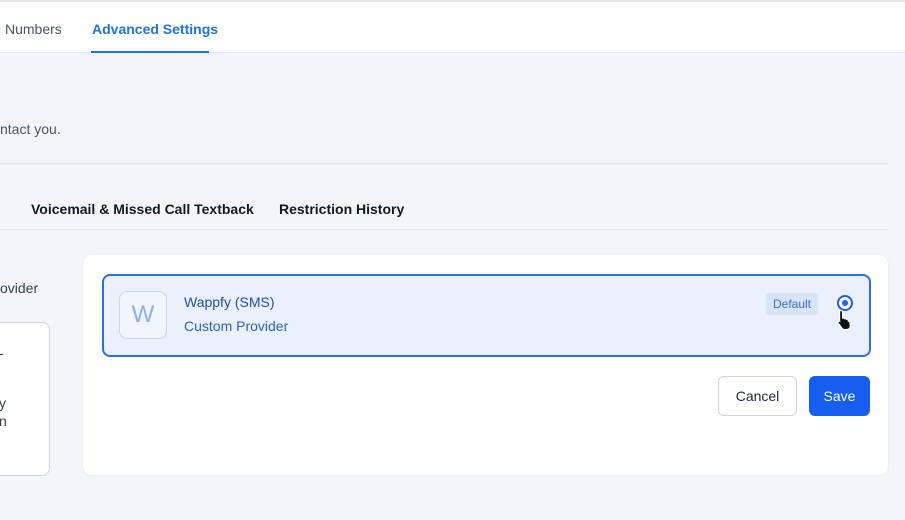 The width and height of the screenshot is (905, 520). I want to click on active-tab-indicator, so click(150, 52).